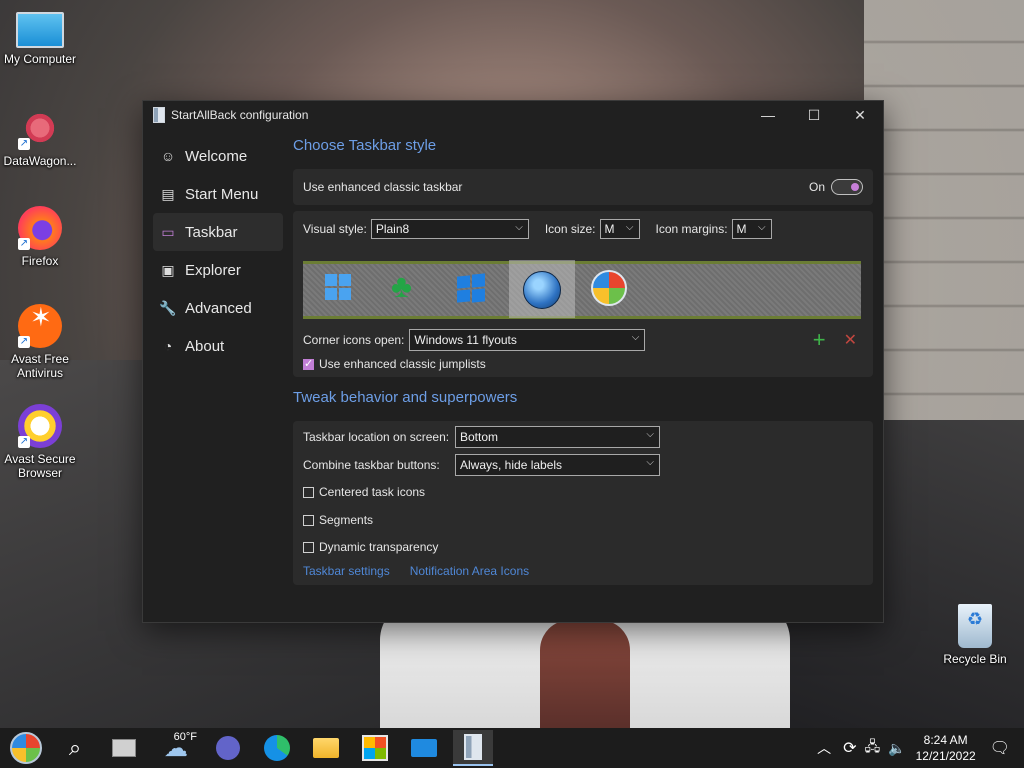  I want to click on enhanced-taskbar-toggle-group: On, so click(836, 187).